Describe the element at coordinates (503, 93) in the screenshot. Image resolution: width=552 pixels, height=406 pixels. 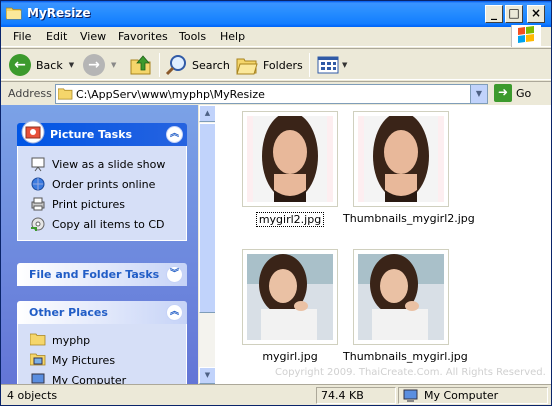
I see `go-arrow-icon: ➜` at that location.